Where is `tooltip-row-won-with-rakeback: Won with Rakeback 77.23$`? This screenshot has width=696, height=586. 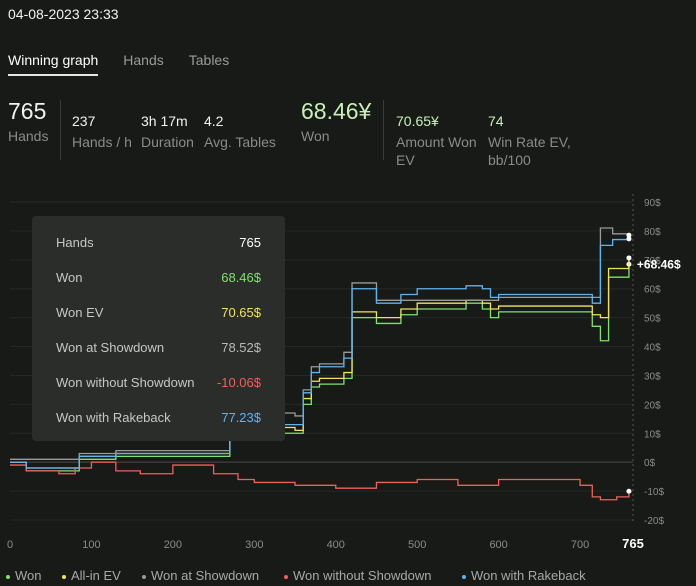 tooltip-row-won-with-rakeback: Won with Rakeback 77.23$ is located at coordinates (158, 417).